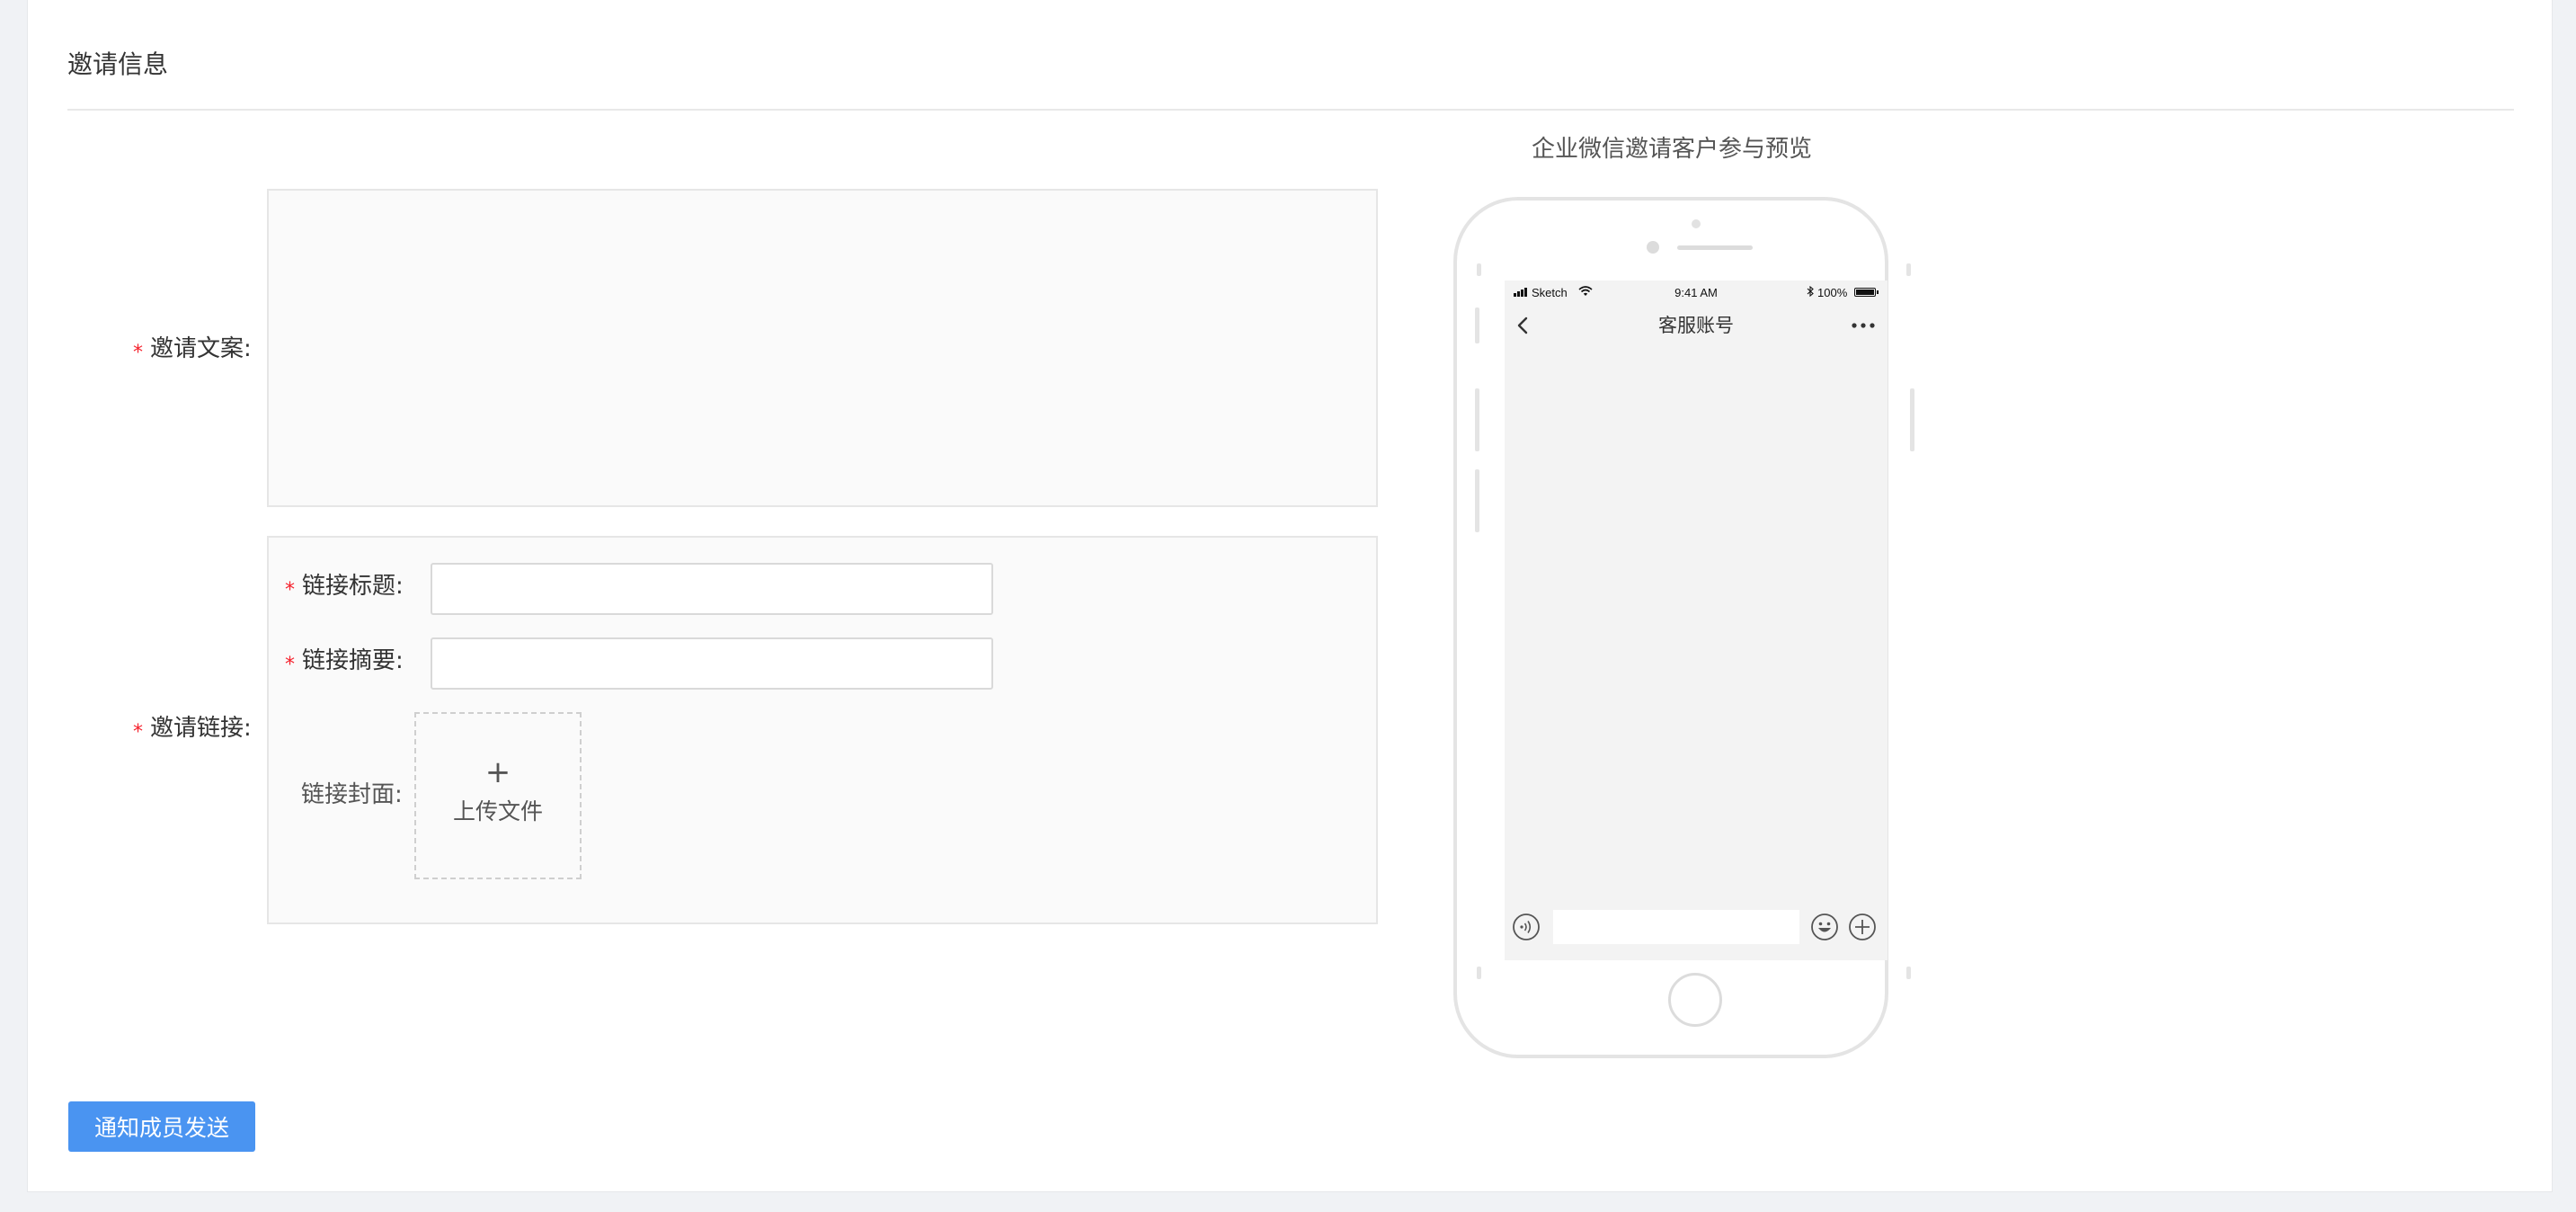  Describe the element at coordinates (1676, 927) in the screenshot. I see `chat-message-input` at that location.